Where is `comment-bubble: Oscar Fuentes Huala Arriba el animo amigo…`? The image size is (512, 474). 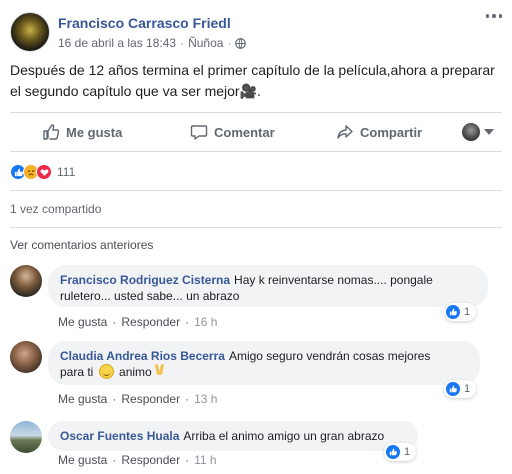
comment-bubble: Oscar Fuentes Huala Arriba el animo amigo… is located at coordinates (233, 436).